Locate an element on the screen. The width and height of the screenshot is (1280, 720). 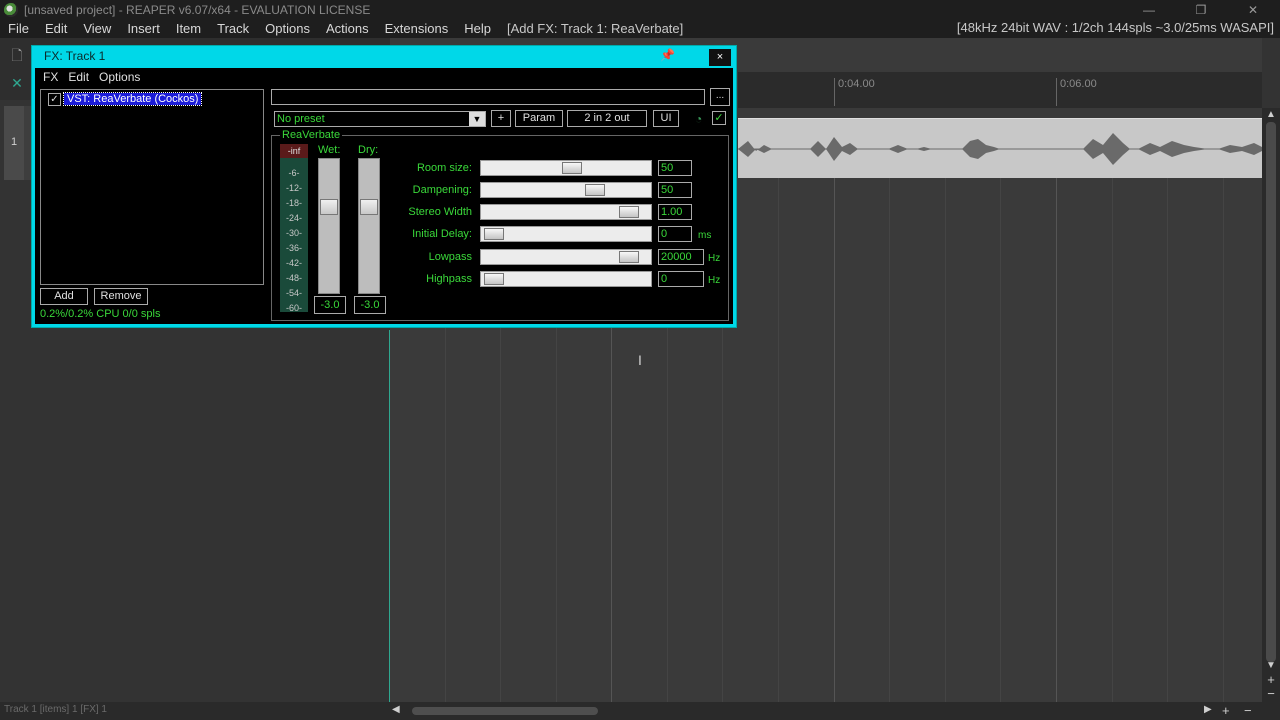
highpass-value: 0 is located at coordinates (681, 279).